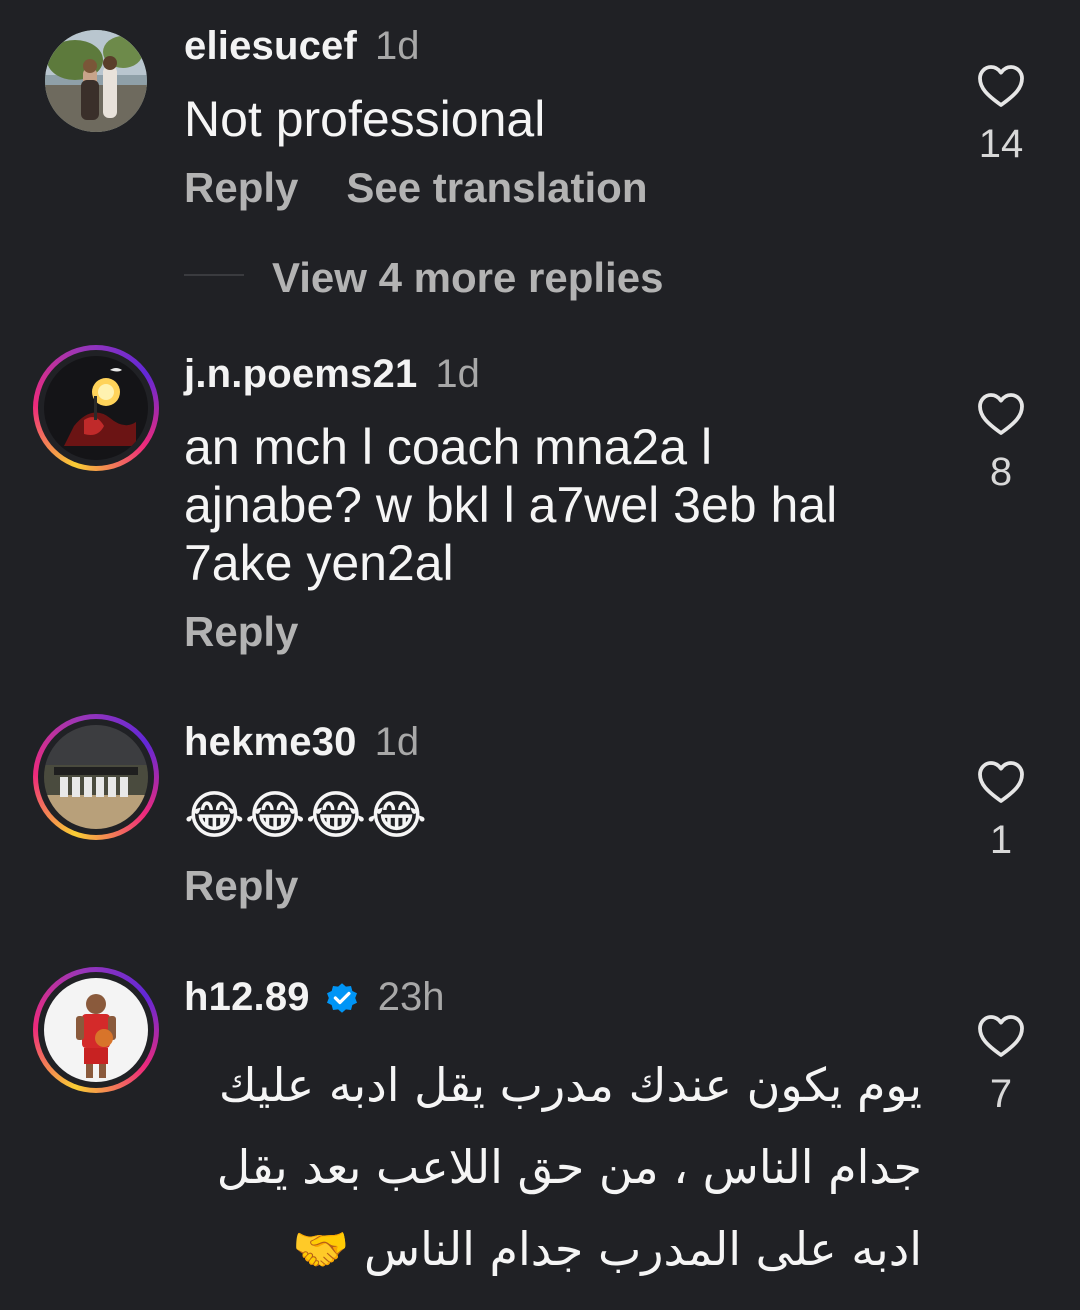 This screenshot has height=1310, width=1080. Describe the element at coordinates (411, 997) in the screenshot. I see `timestamp: 23h` at that location.